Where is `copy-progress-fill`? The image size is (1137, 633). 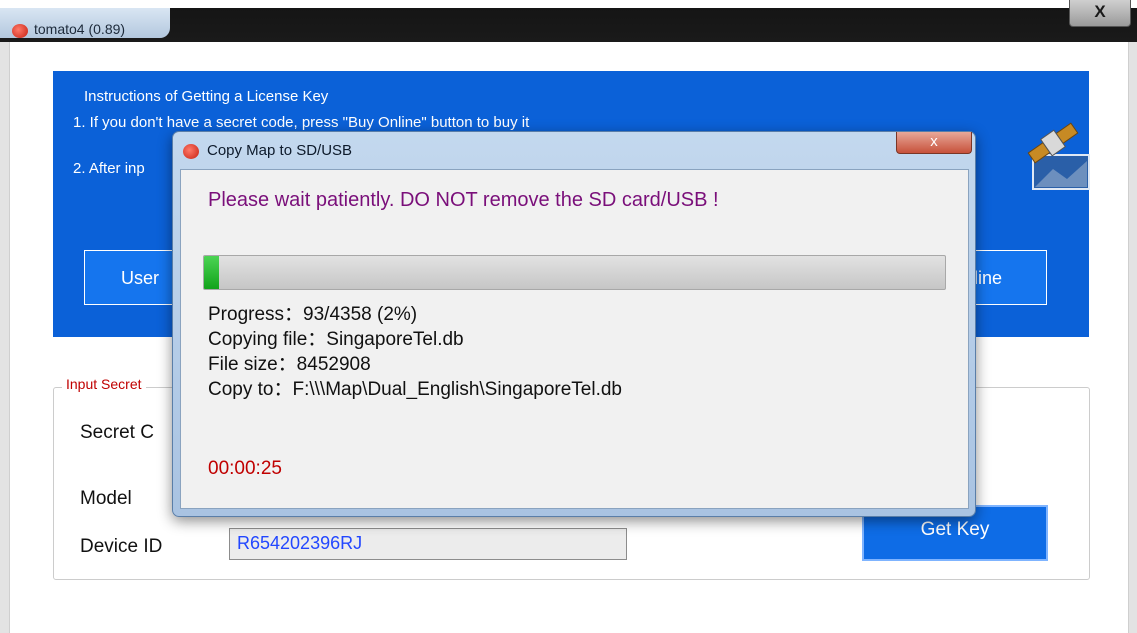
copy-progress-fill is located at coordinates (211, 272).